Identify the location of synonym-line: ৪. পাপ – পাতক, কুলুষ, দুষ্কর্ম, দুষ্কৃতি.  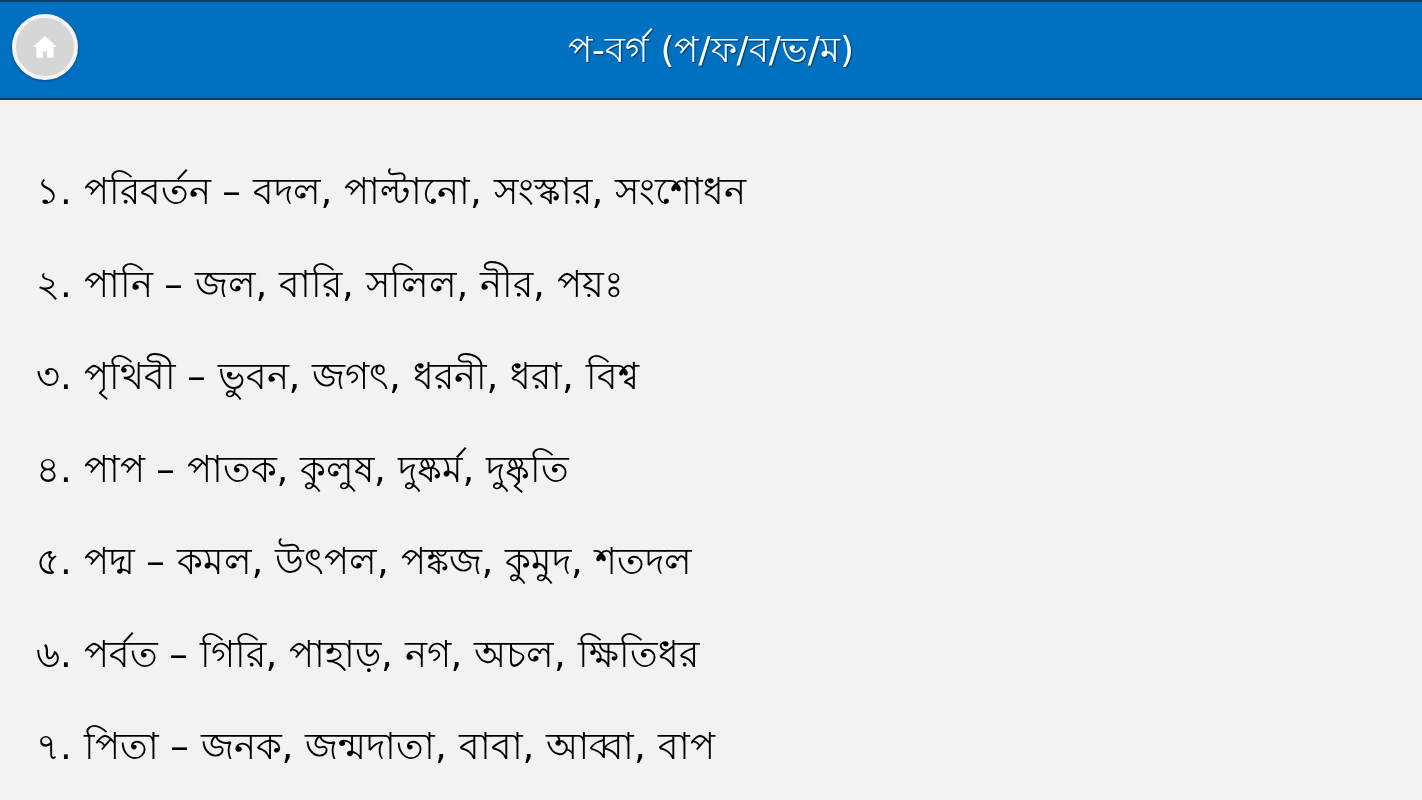
(303, 470).